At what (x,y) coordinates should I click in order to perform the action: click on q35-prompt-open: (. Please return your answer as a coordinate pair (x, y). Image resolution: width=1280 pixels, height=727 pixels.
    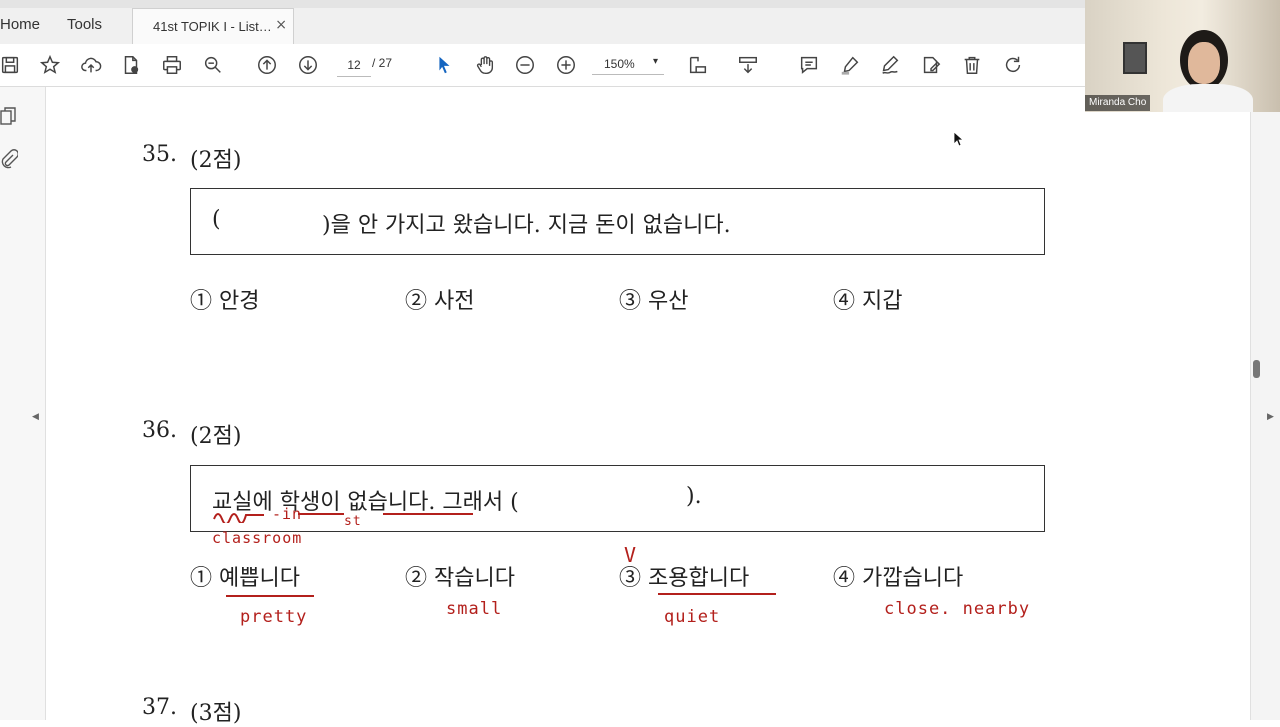
    Looking at the image, I should click on (216, 219).